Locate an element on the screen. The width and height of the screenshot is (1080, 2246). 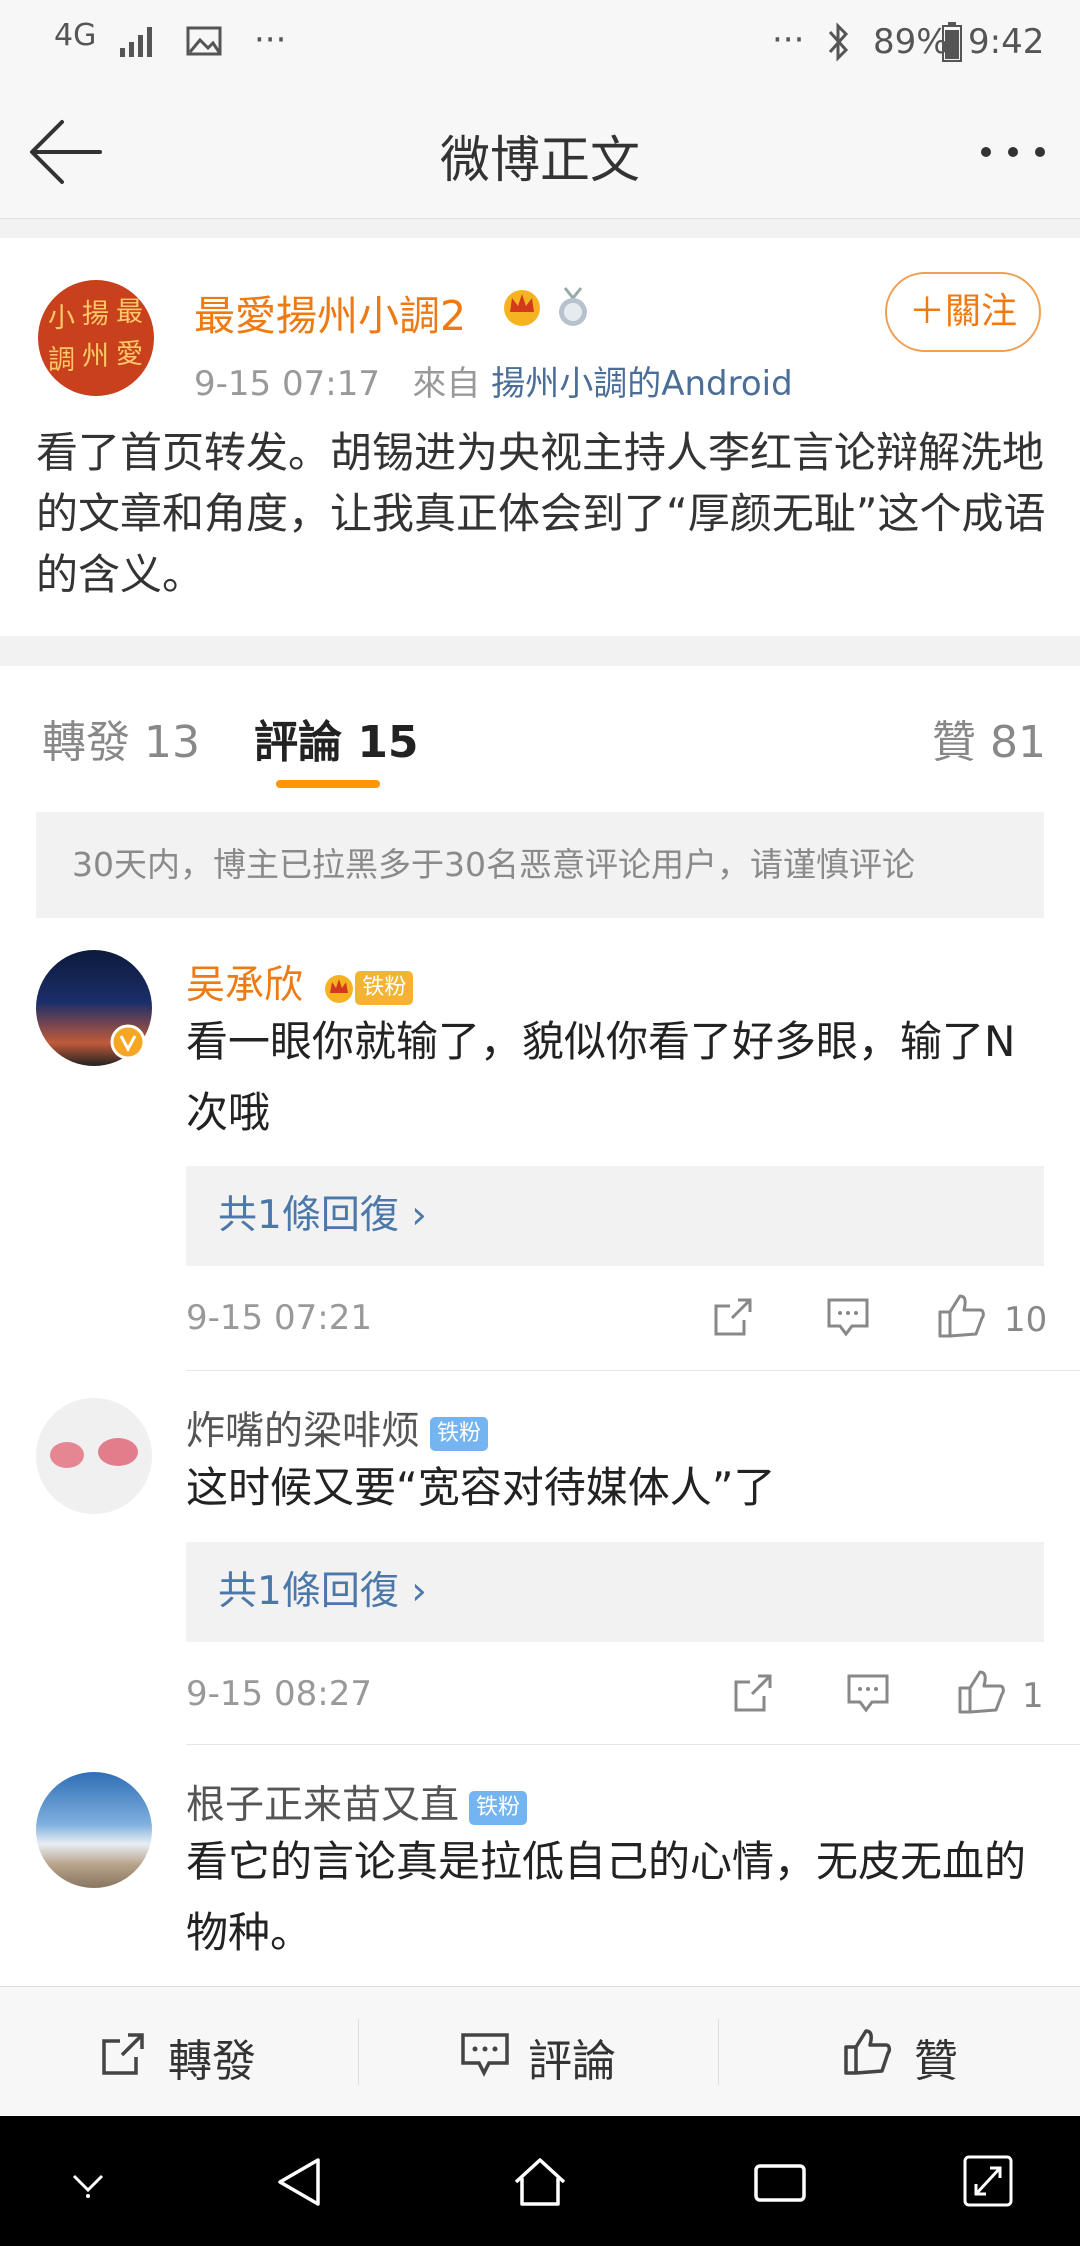
comment-author: 炸嘴的梁啡烦 铁粉 is located at coordinates (337, 1428).